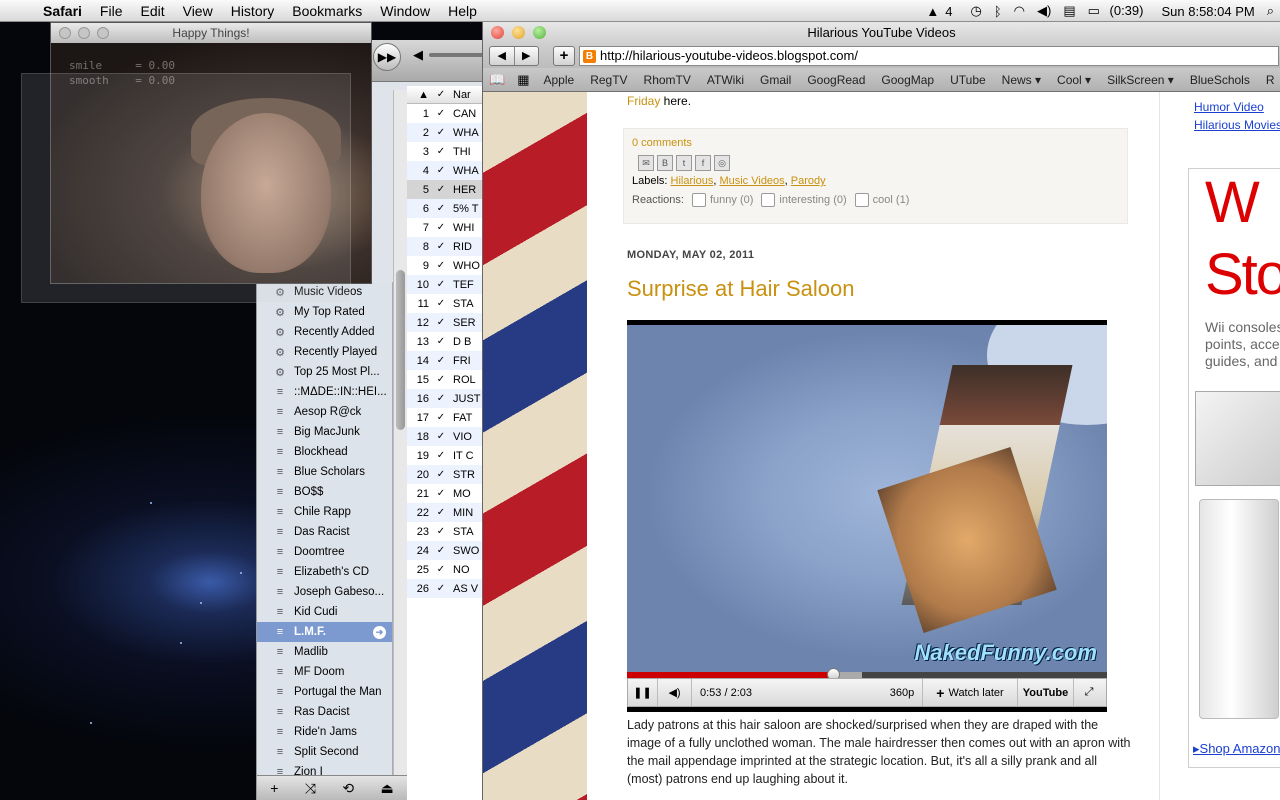 The width and height of the screenshot is (1280, 800). What do you see at coordinates (310, 788) in the screenshot?
I see `shuffle-button: ⤨` at bounding box center [310, 788].